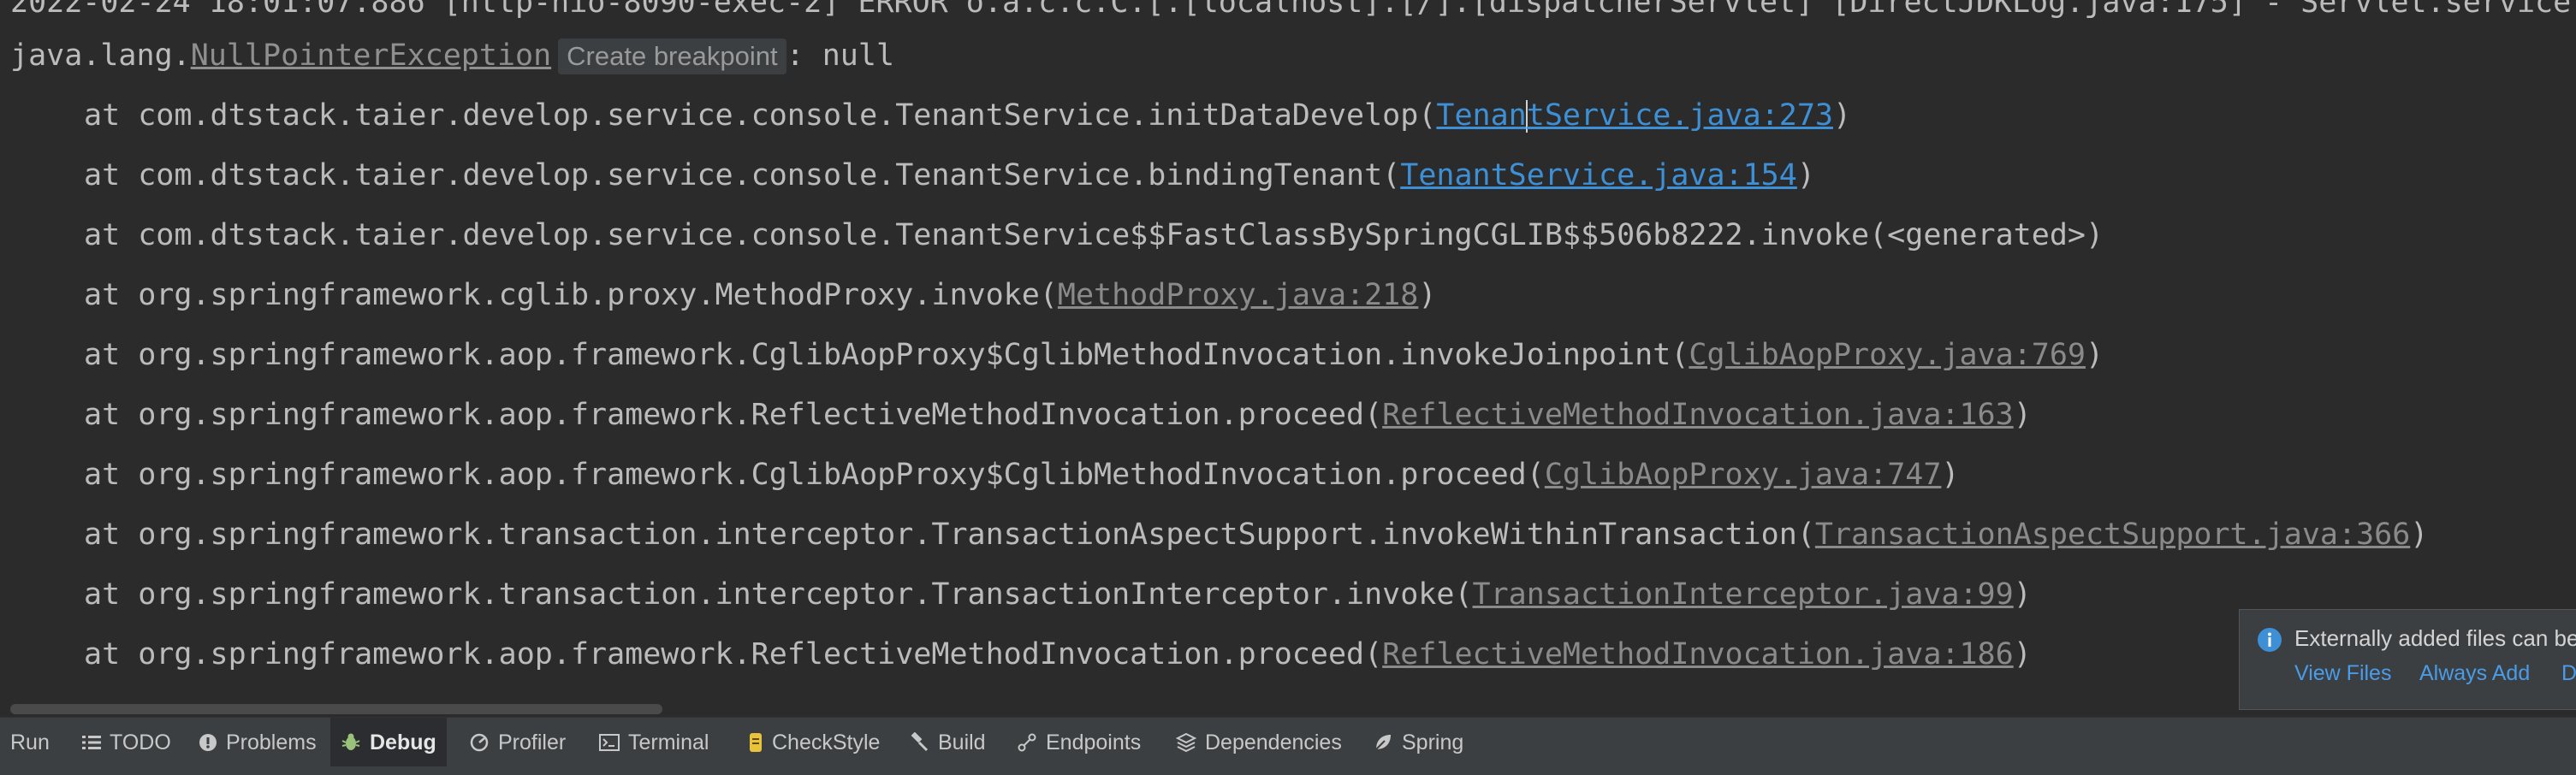 The image size is (2576, 775). I want to click on terminal-icon, so click(609, 742).